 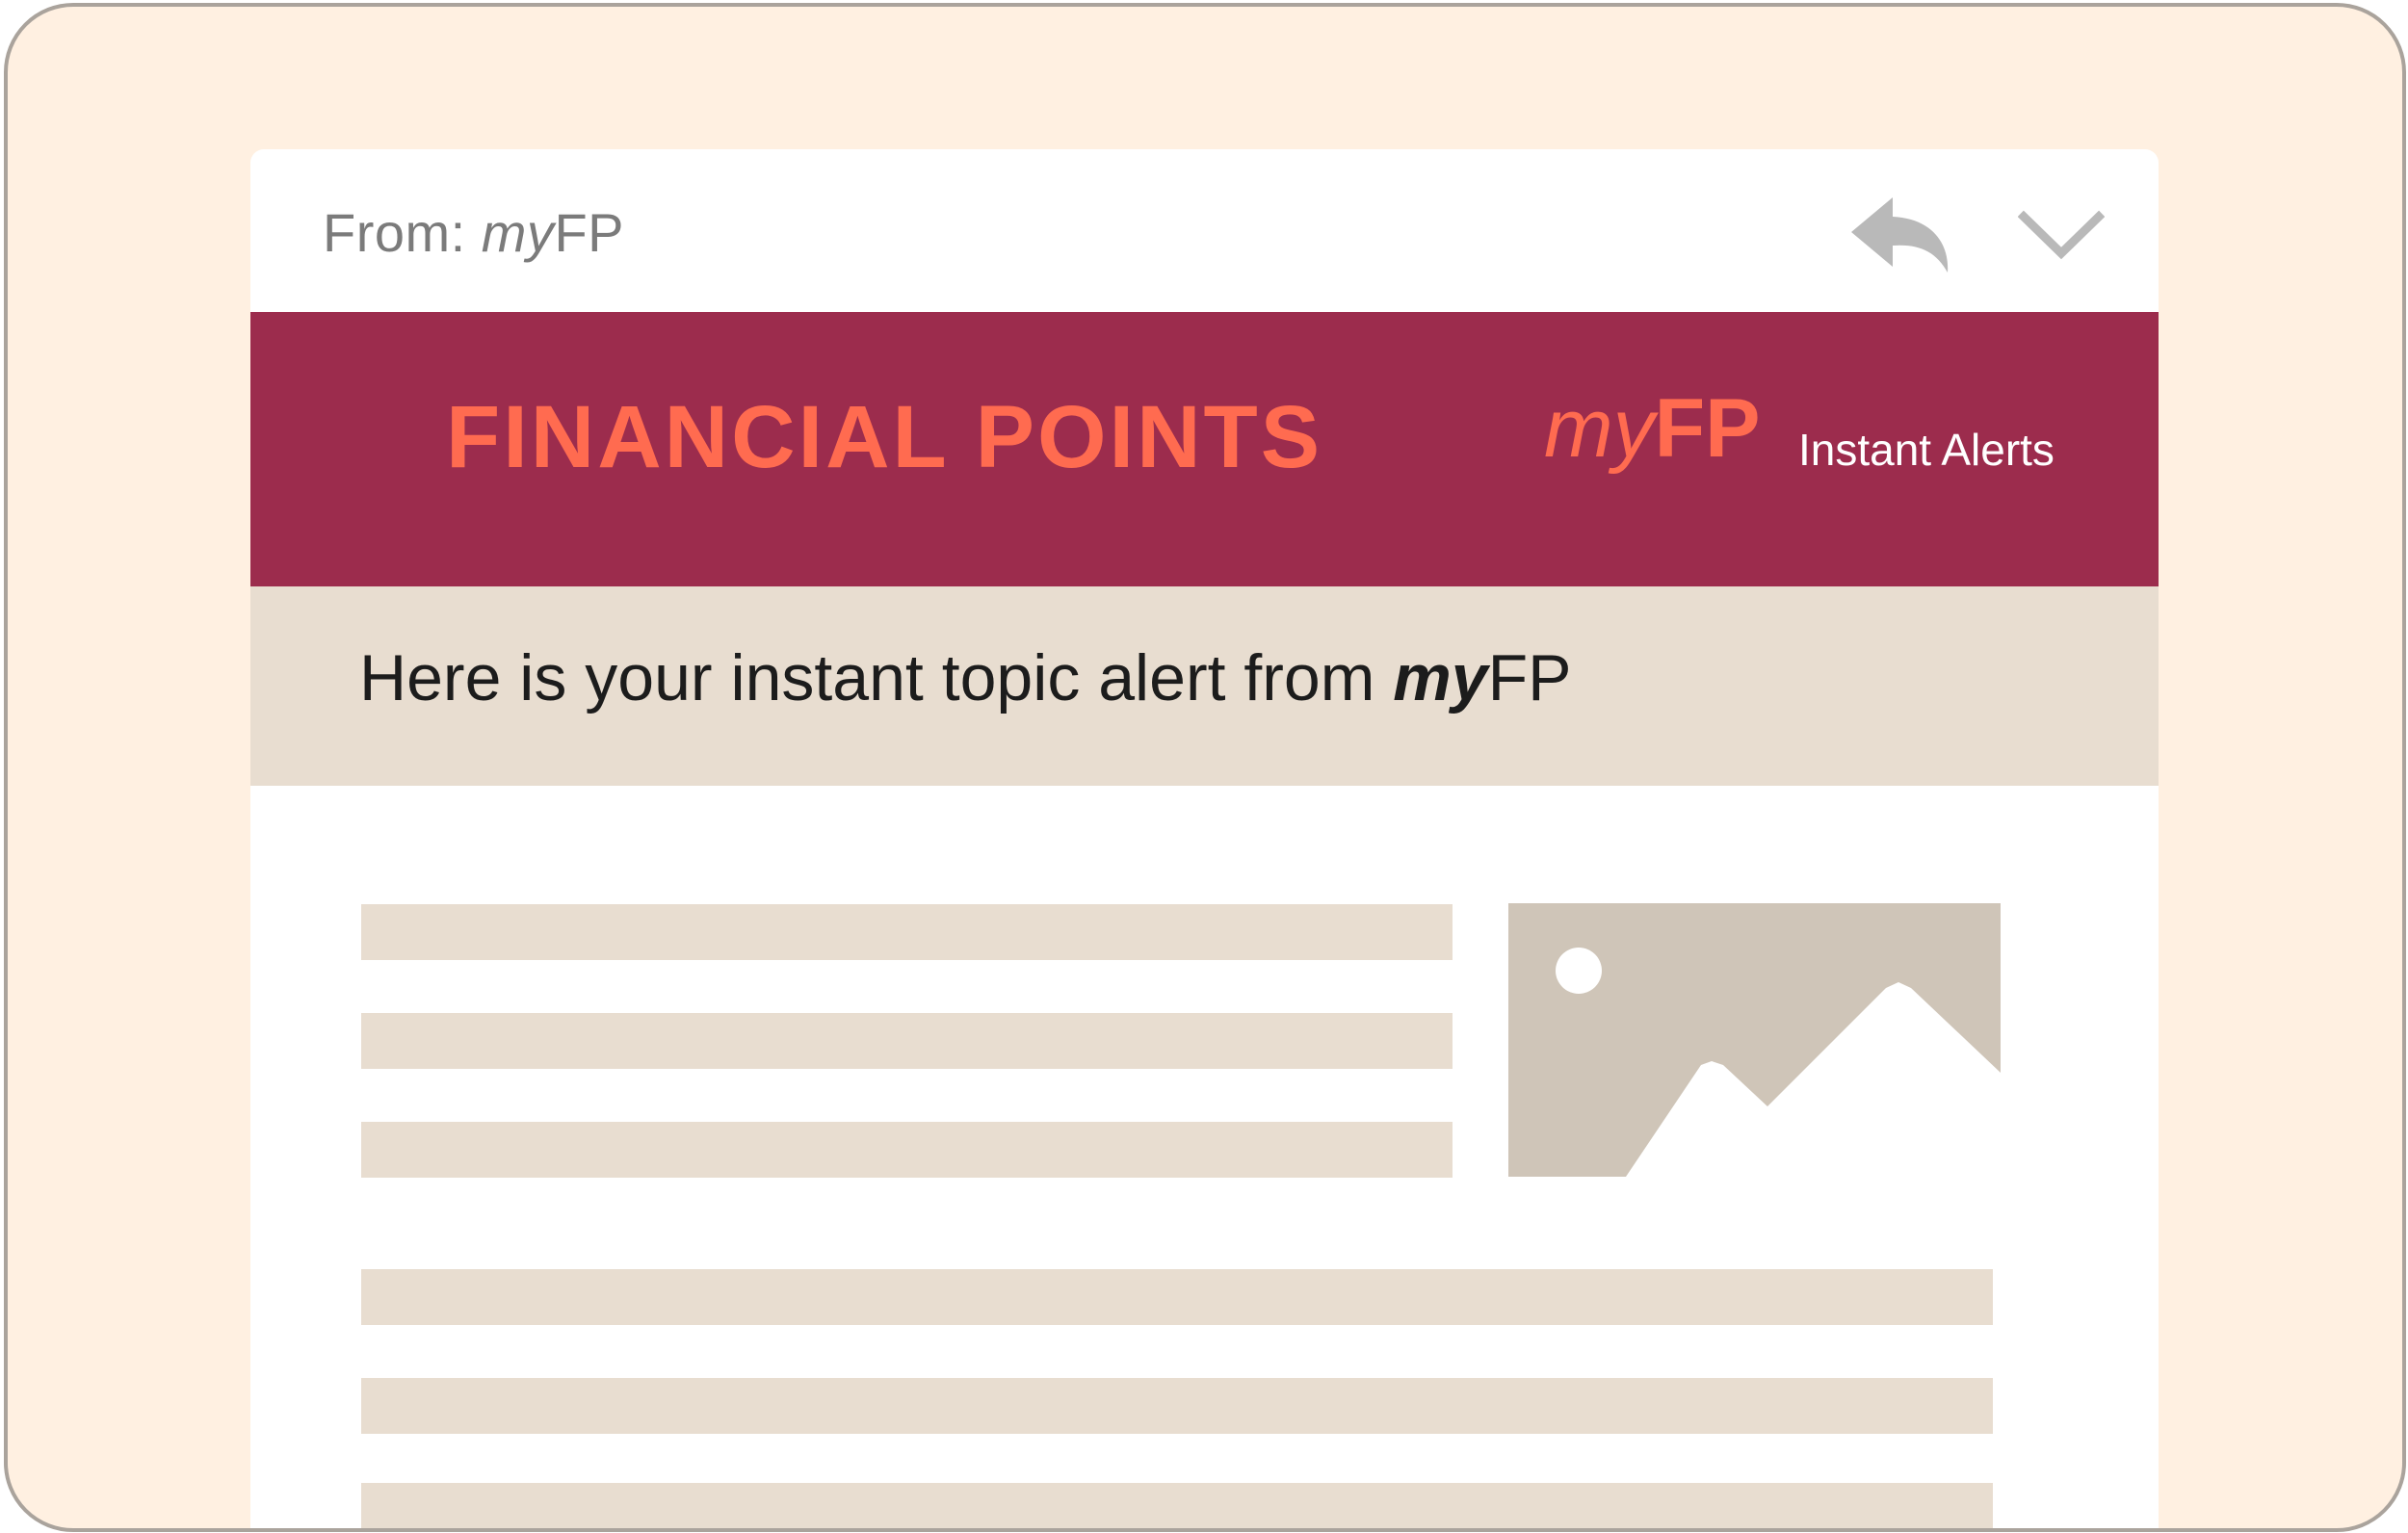 I want to click on brand-logo-my: my, so click(x=1599, y=428).